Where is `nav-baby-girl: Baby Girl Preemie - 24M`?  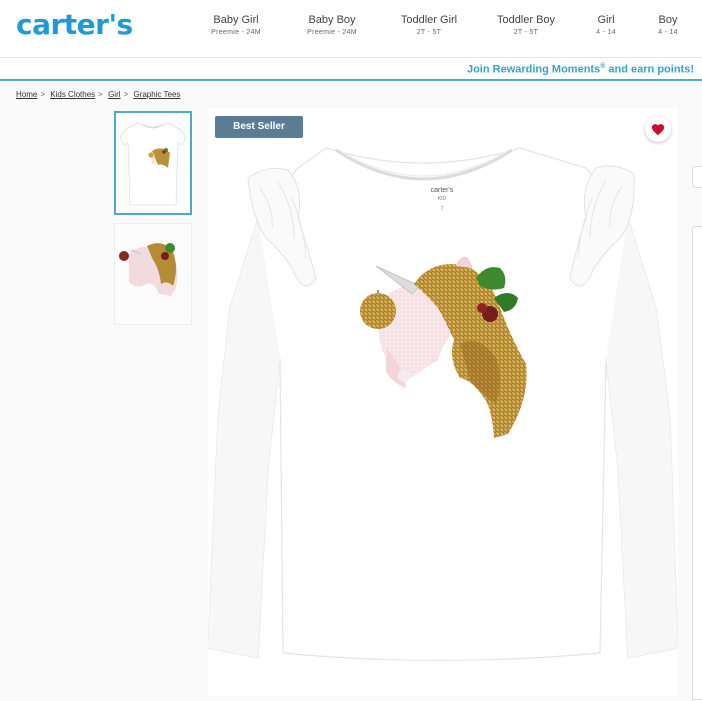 nav-baby-girl: Baby Girl Preemie - 24M is located at coordinates (236, 25).